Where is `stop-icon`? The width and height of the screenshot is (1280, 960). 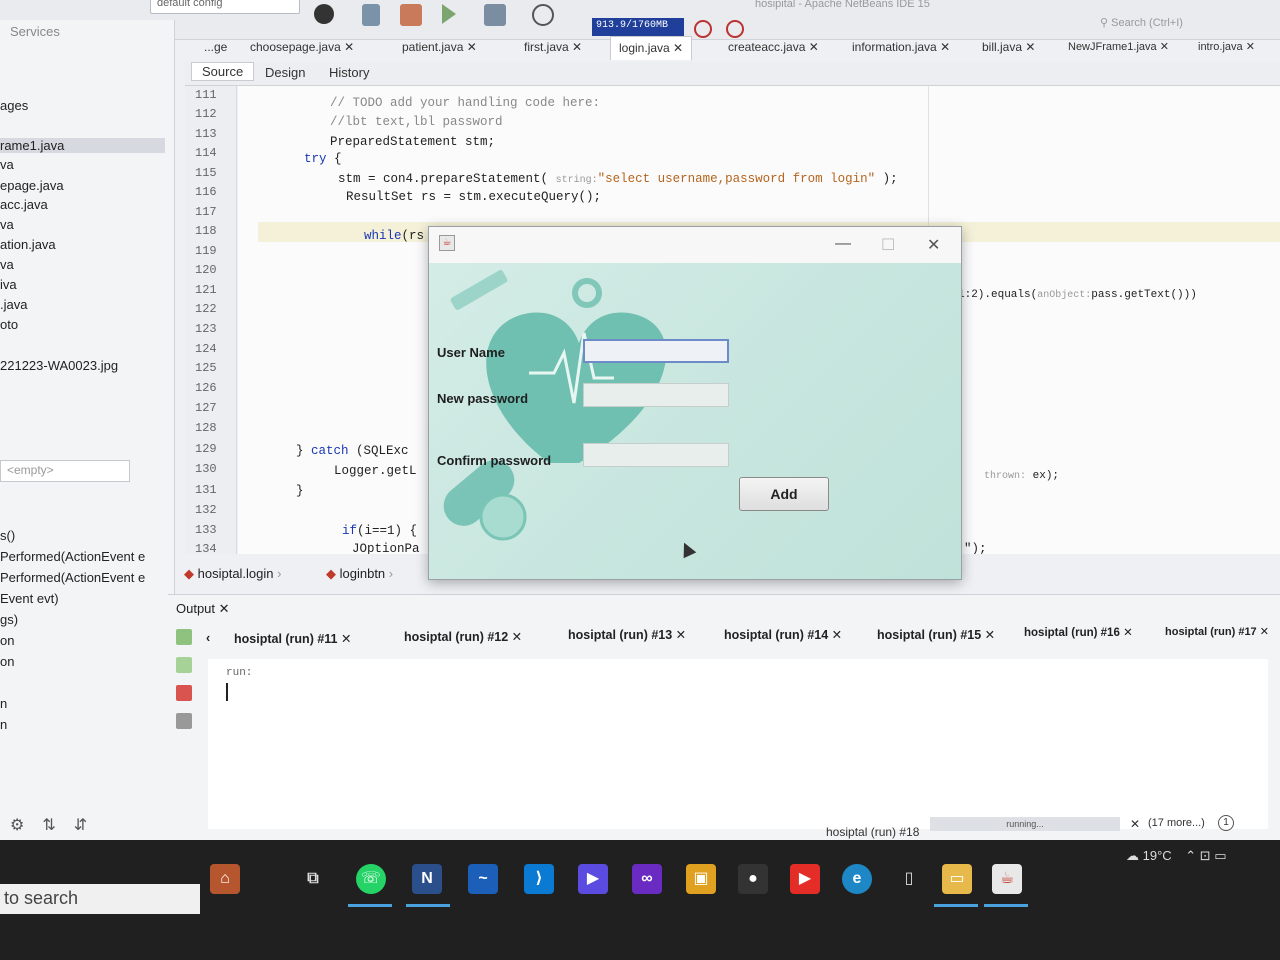
stop-icon is located at coordinates (184, 693).